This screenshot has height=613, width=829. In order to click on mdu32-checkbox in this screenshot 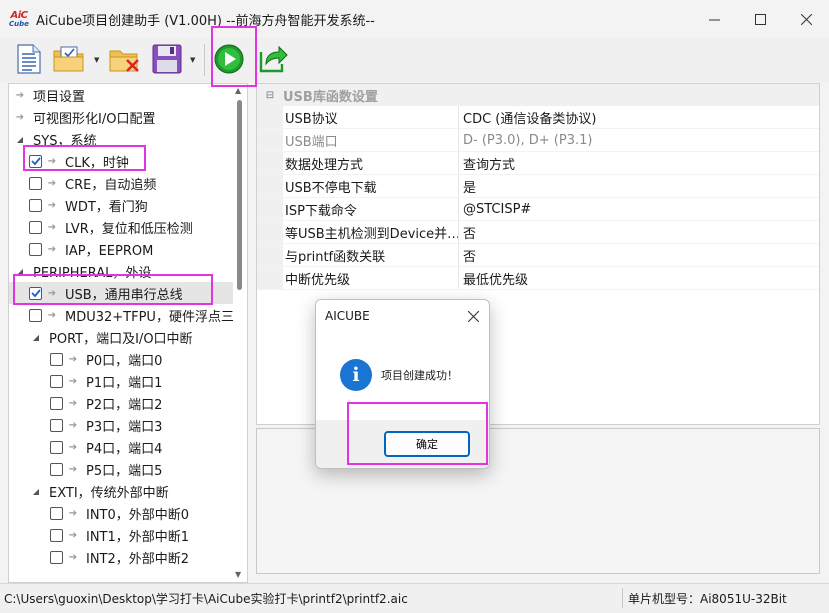, I will do `click(35, 315)`.